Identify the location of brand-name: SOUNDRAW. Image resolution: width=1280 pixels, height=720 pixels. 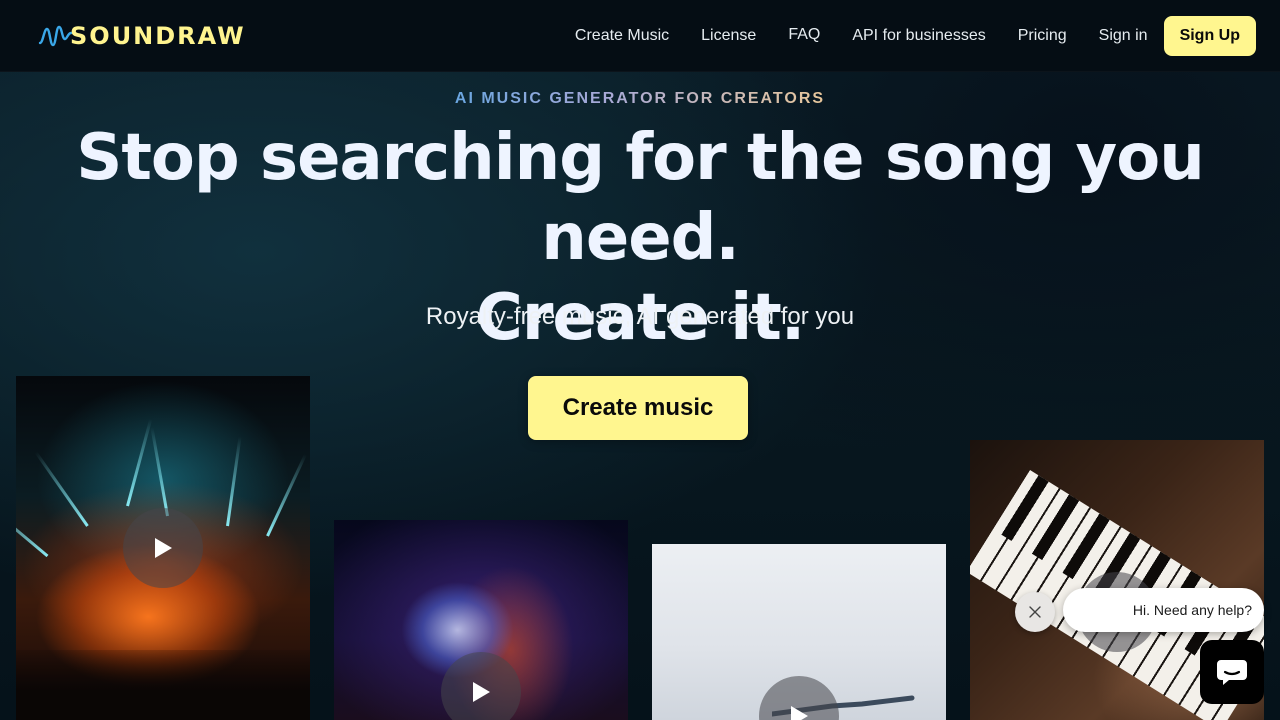
(158, 36).